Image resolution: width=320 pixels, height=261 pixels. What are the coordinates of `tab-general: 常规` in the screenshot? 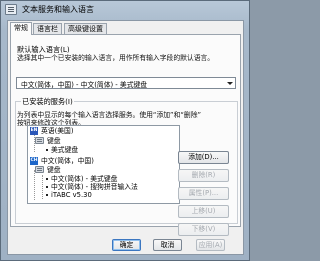 It's located at (21, 28).